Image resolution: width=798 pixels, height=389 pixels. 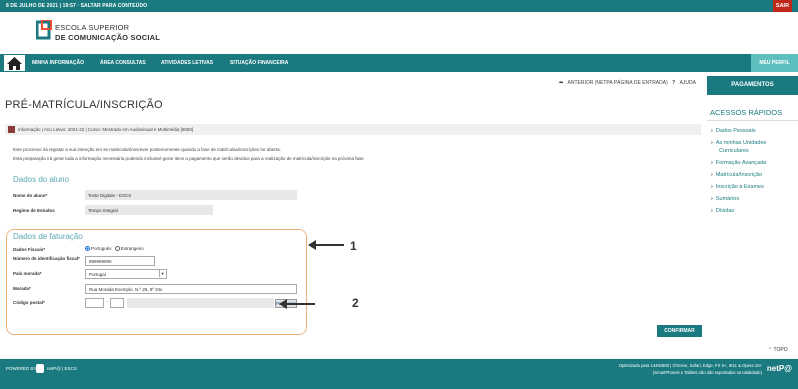 I want to click on regime-field: Tempo Integral, so click(x=149, y=210).